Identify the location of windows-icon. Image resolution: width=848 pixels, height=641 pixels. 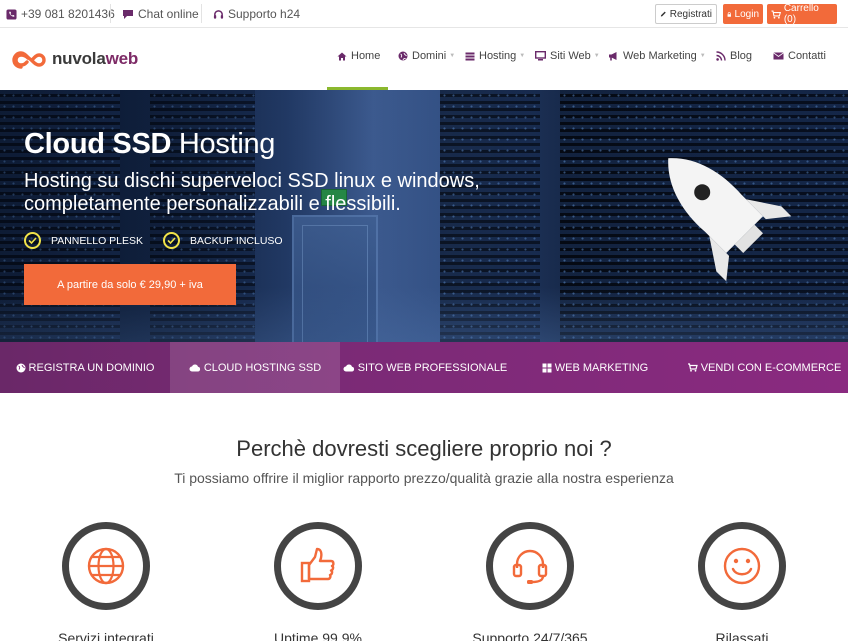
(547, 367).